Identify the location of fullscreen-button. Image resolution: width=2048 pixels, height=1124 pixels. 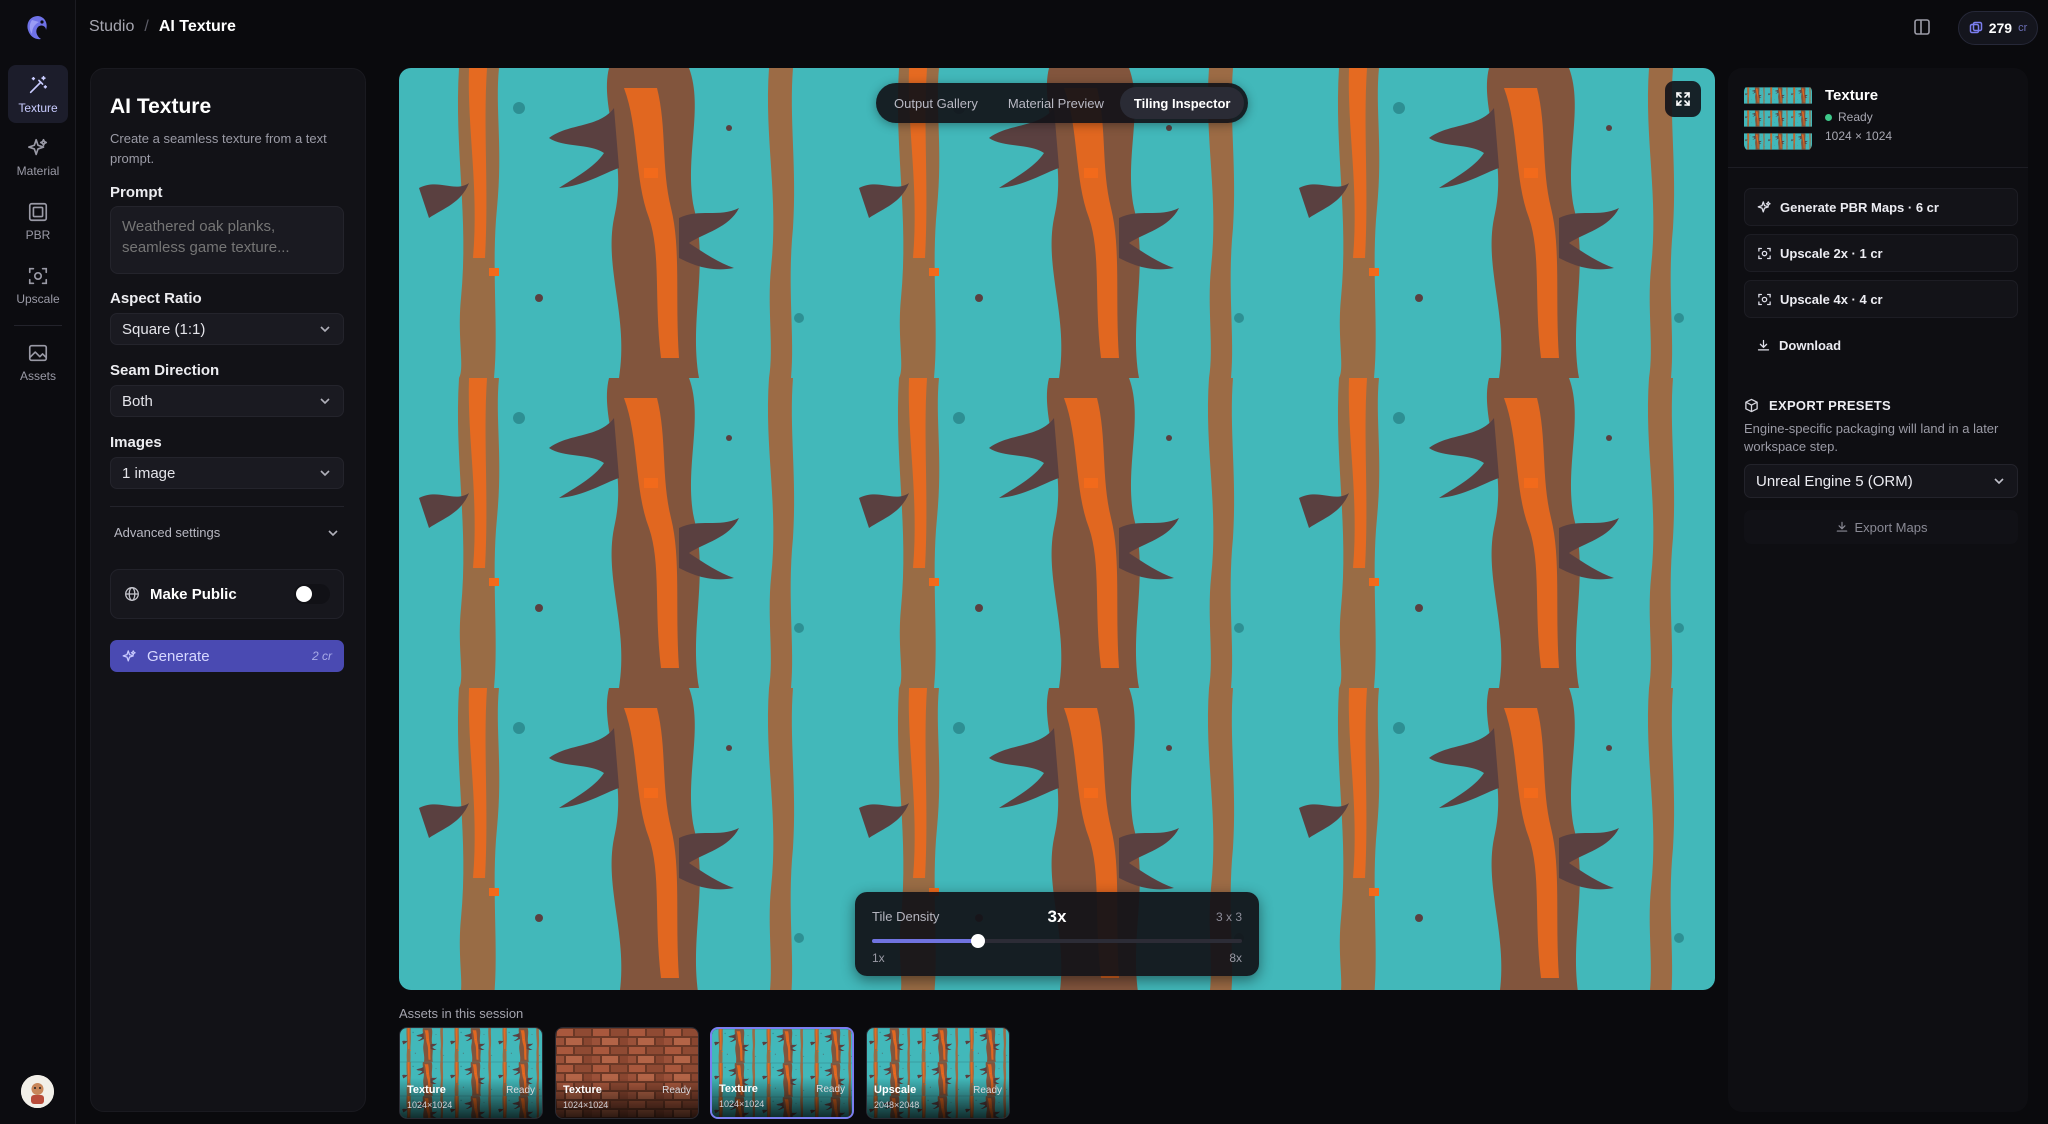
(1683, 99).